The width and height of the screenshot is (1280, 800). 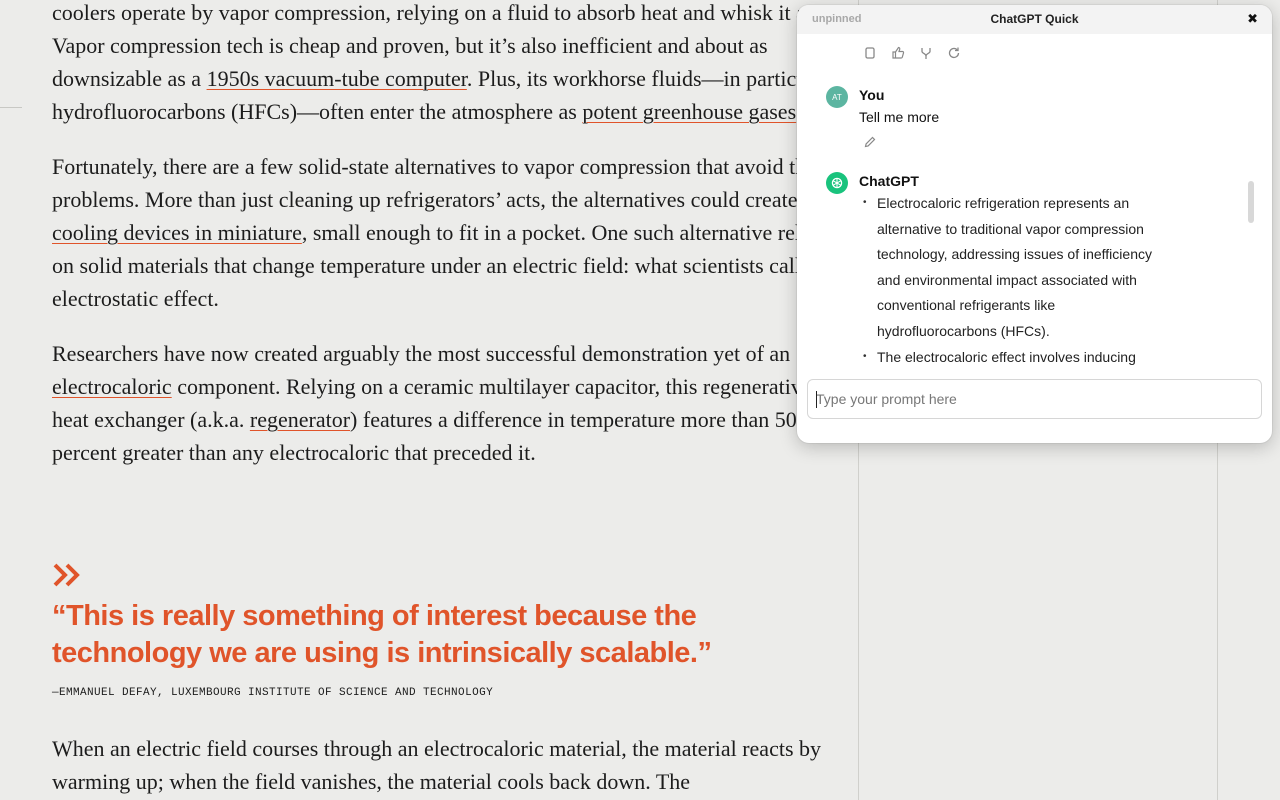 I want to click on openai-logo-icon, so click(x=837, y=183).